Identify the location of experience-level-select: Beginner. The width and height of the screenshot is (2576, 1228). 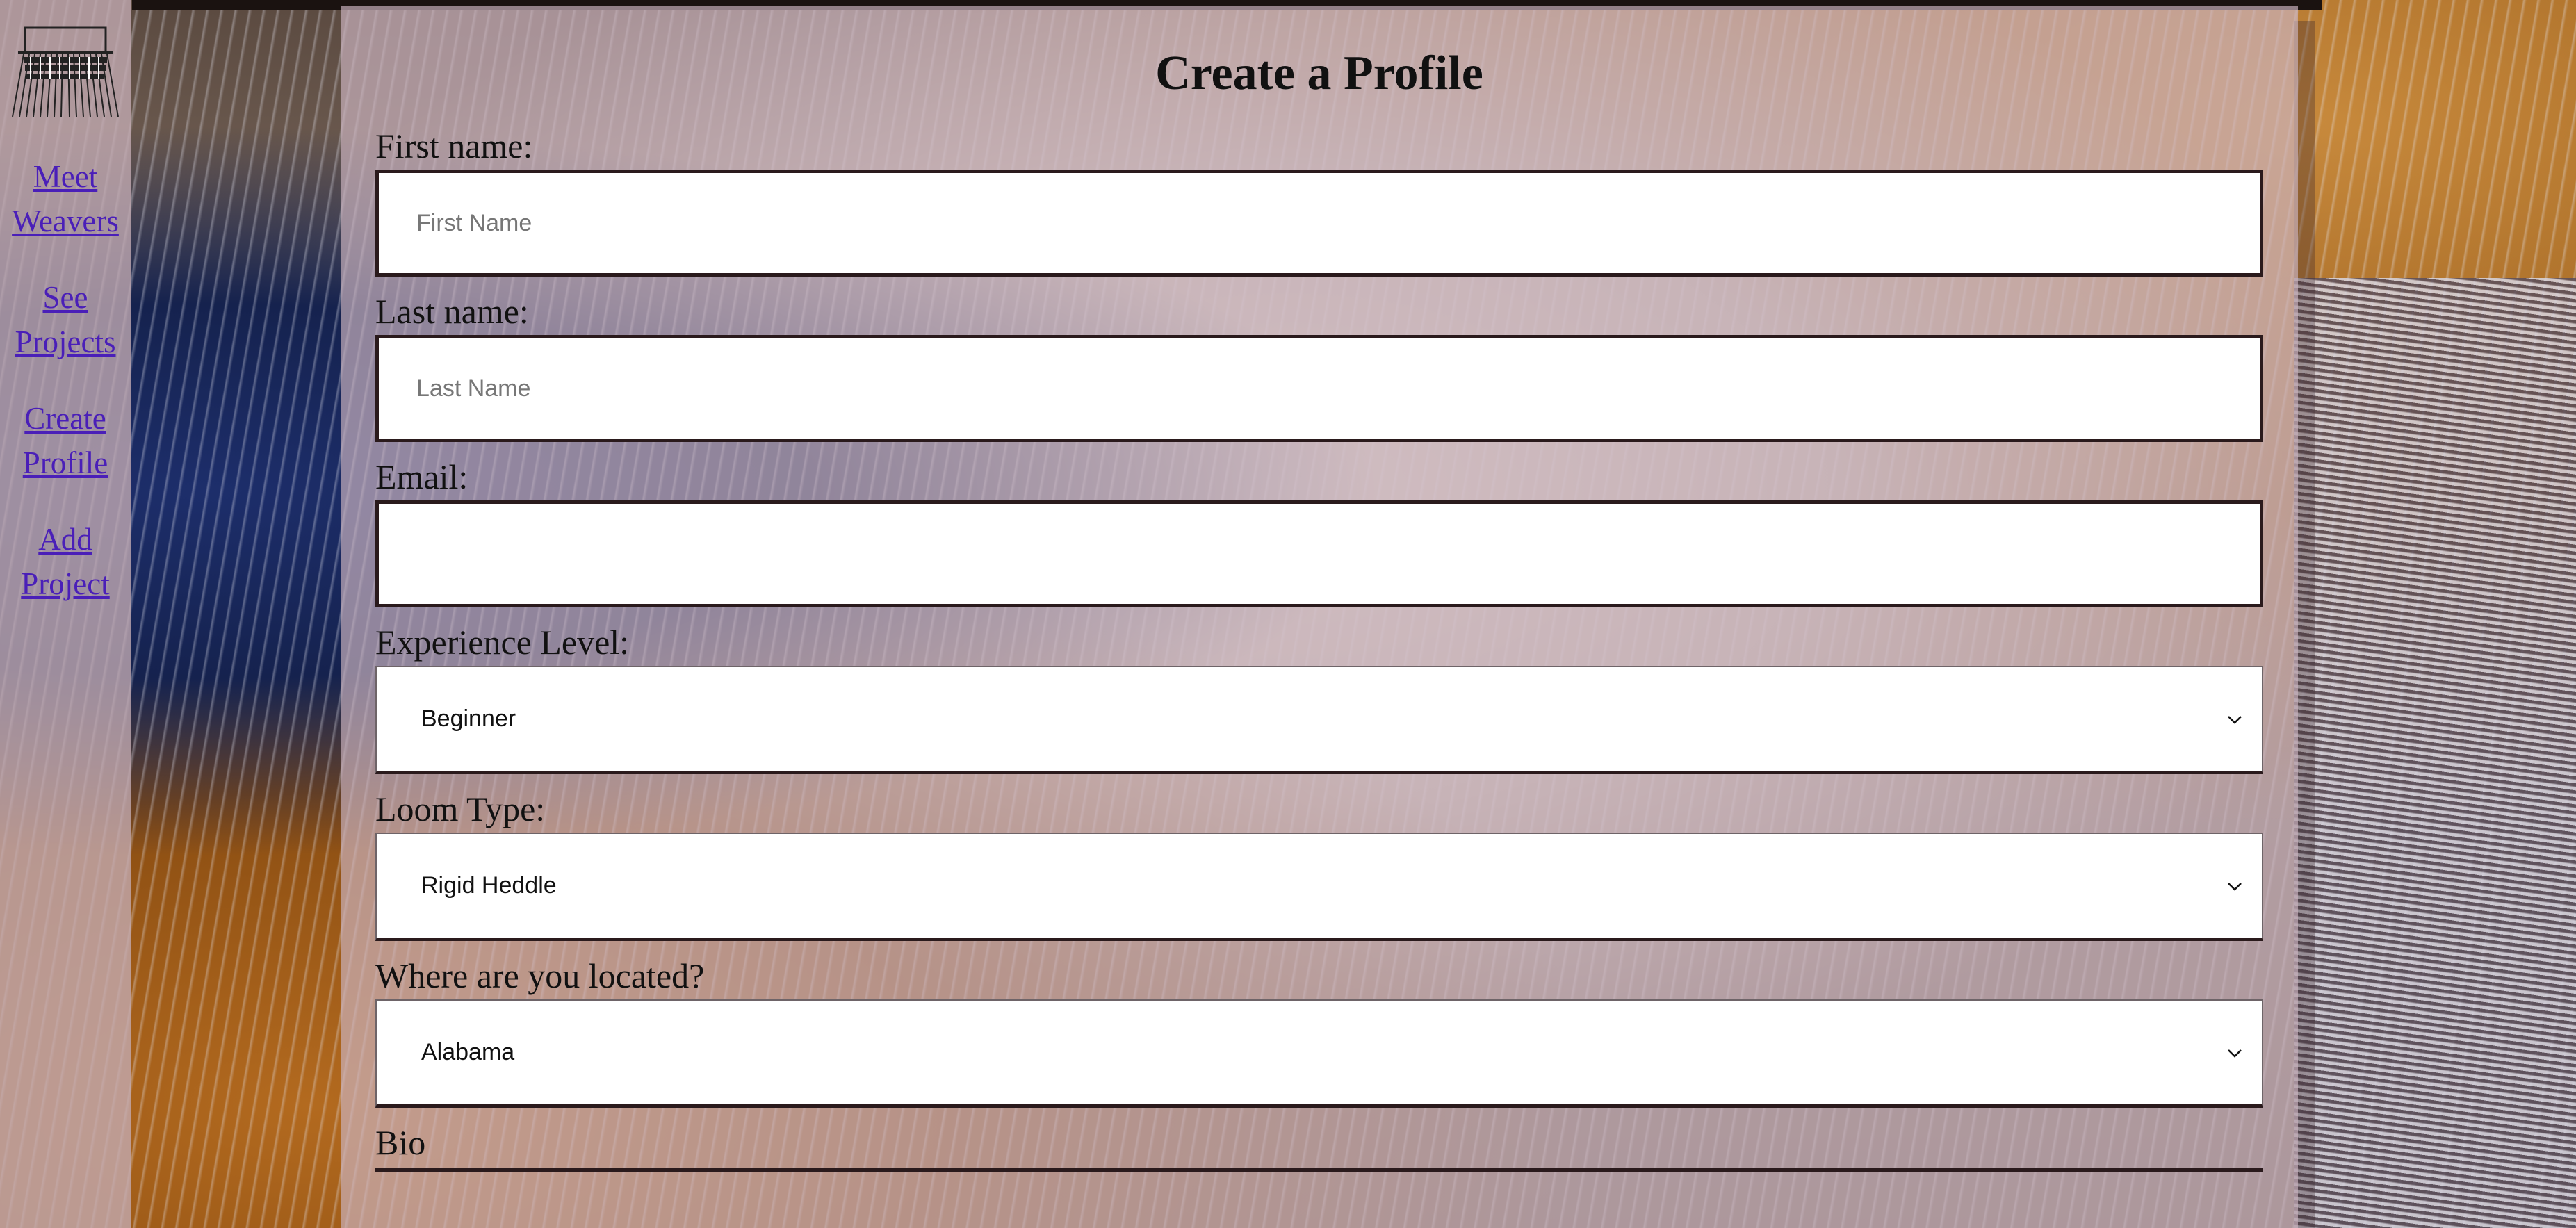
(1319, 720).